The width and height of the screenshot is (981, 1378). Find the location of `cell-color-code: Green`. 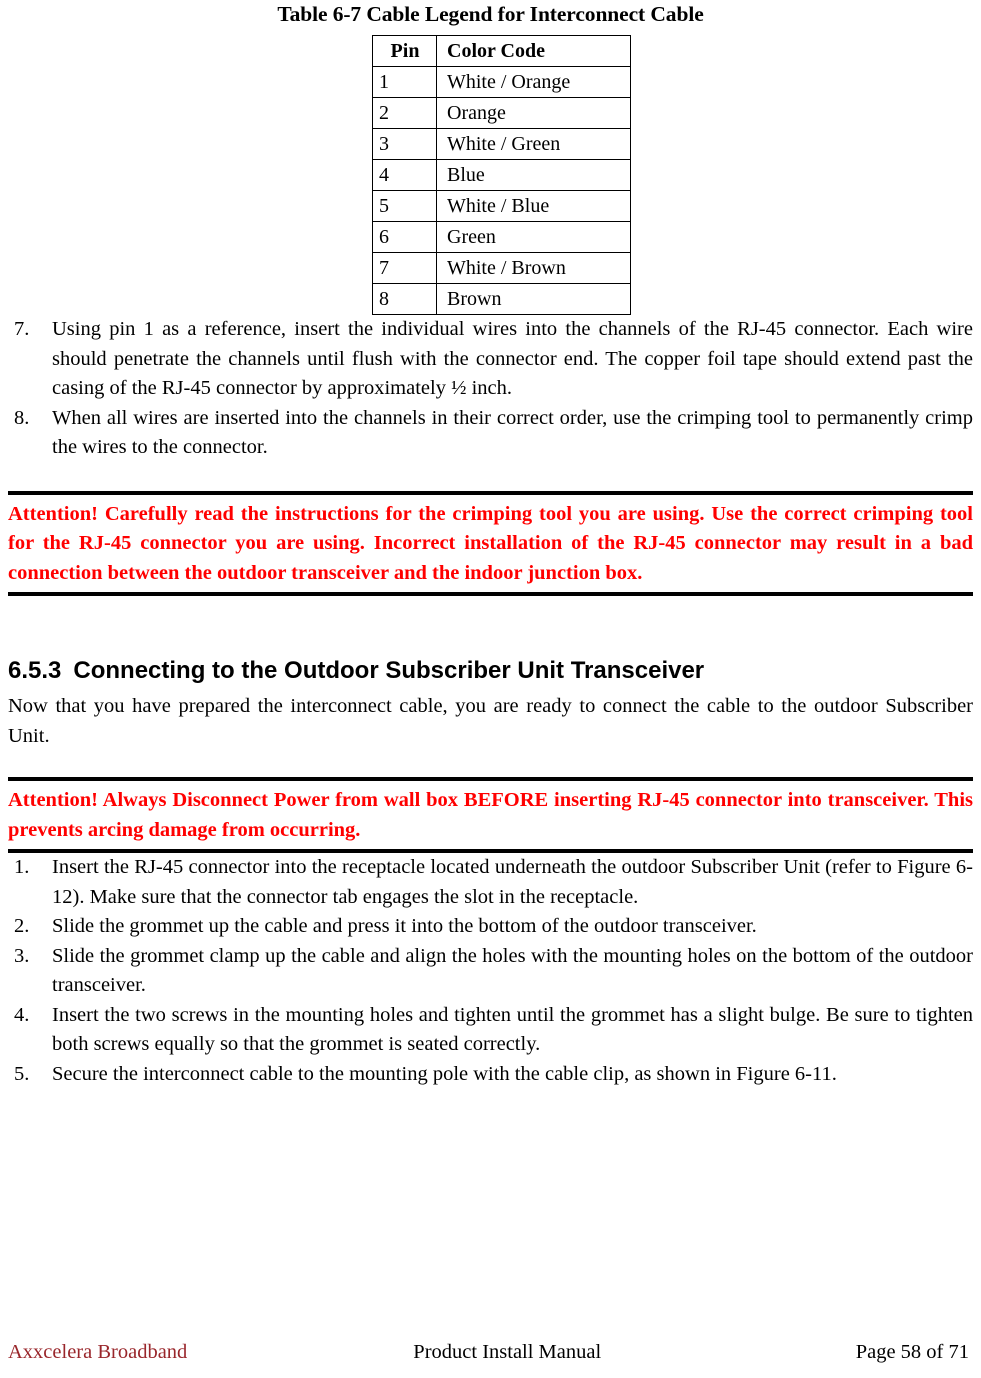

cell-color-code: Green is located at coordinates (533, 237).